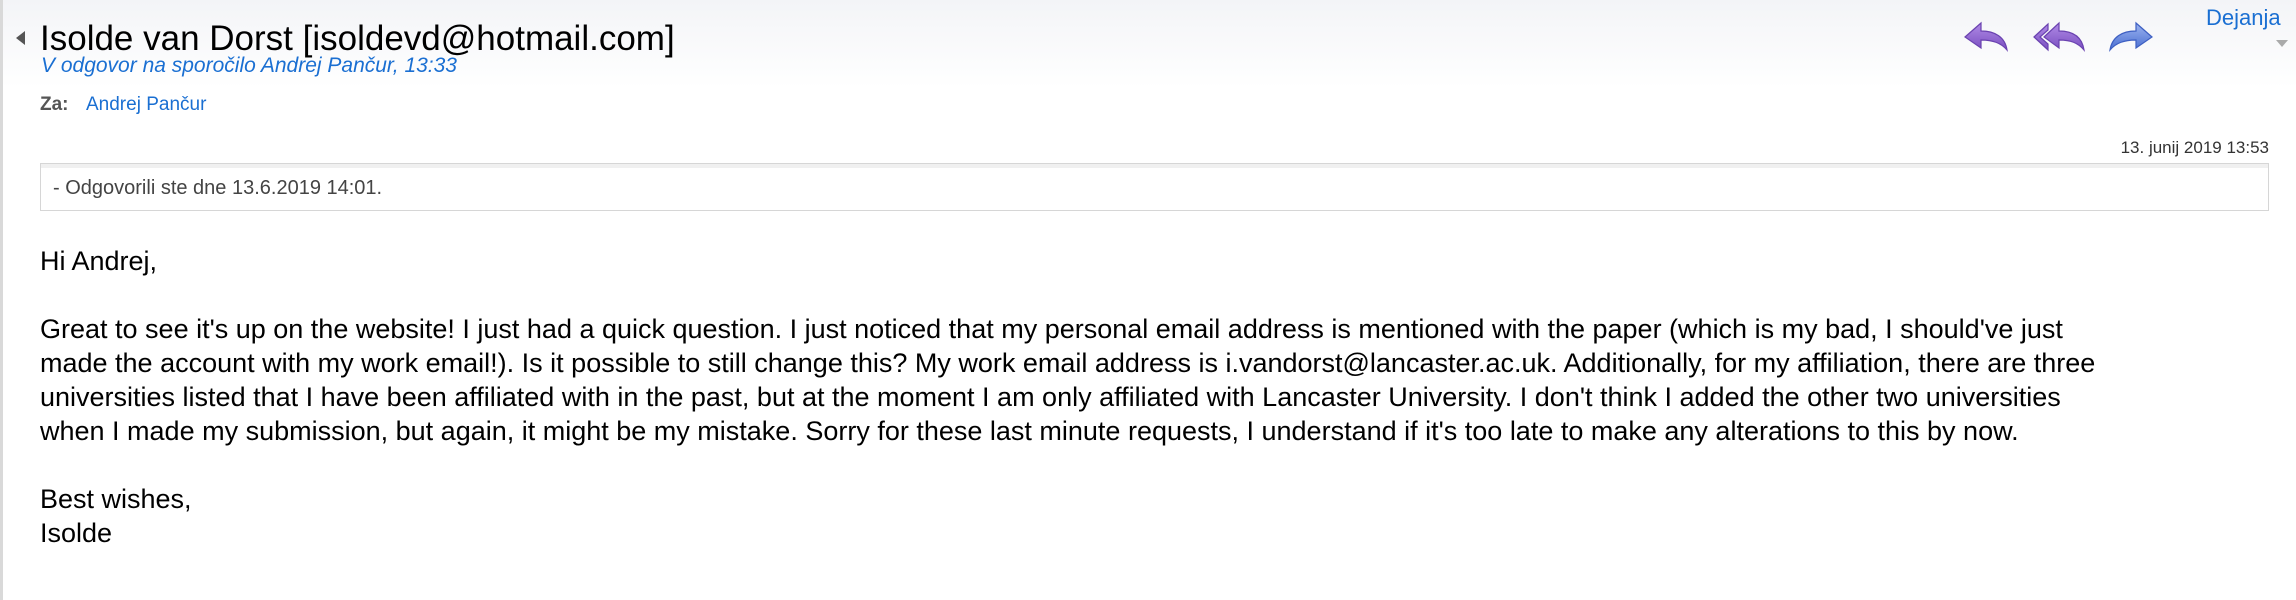 Image resolution: width=2296 pixels, height=600 pixels. What do you see at coordinates (1986, 37) in the screenshot?
I see `reply-icon` at bounding box center [1986, 37].